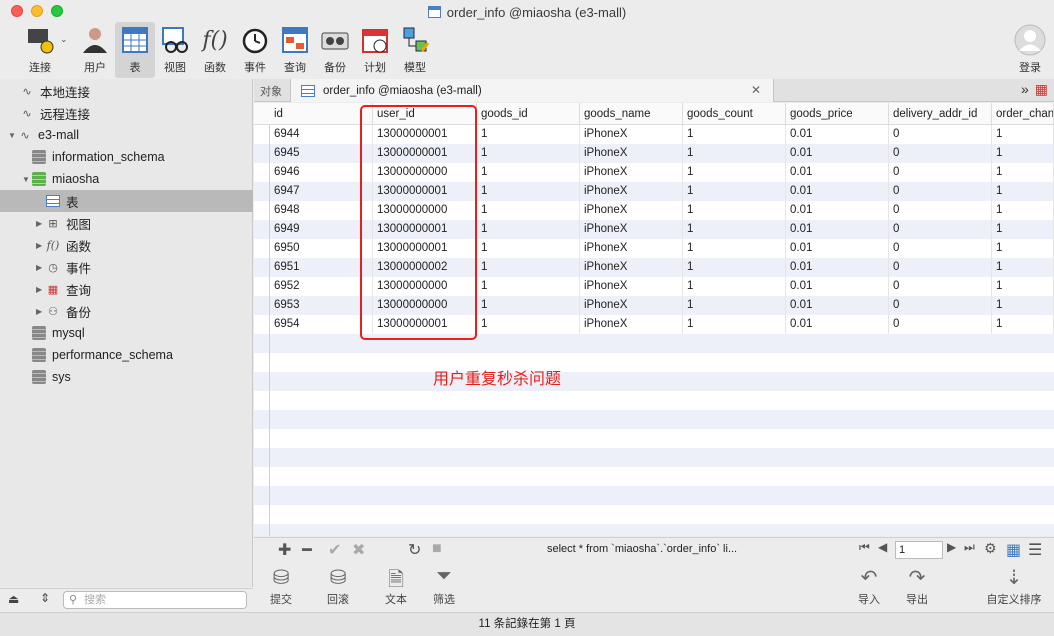 The height and width of the screenshot is (636, 1054). I want to click on column-header: goods_price, so click(837, 114).